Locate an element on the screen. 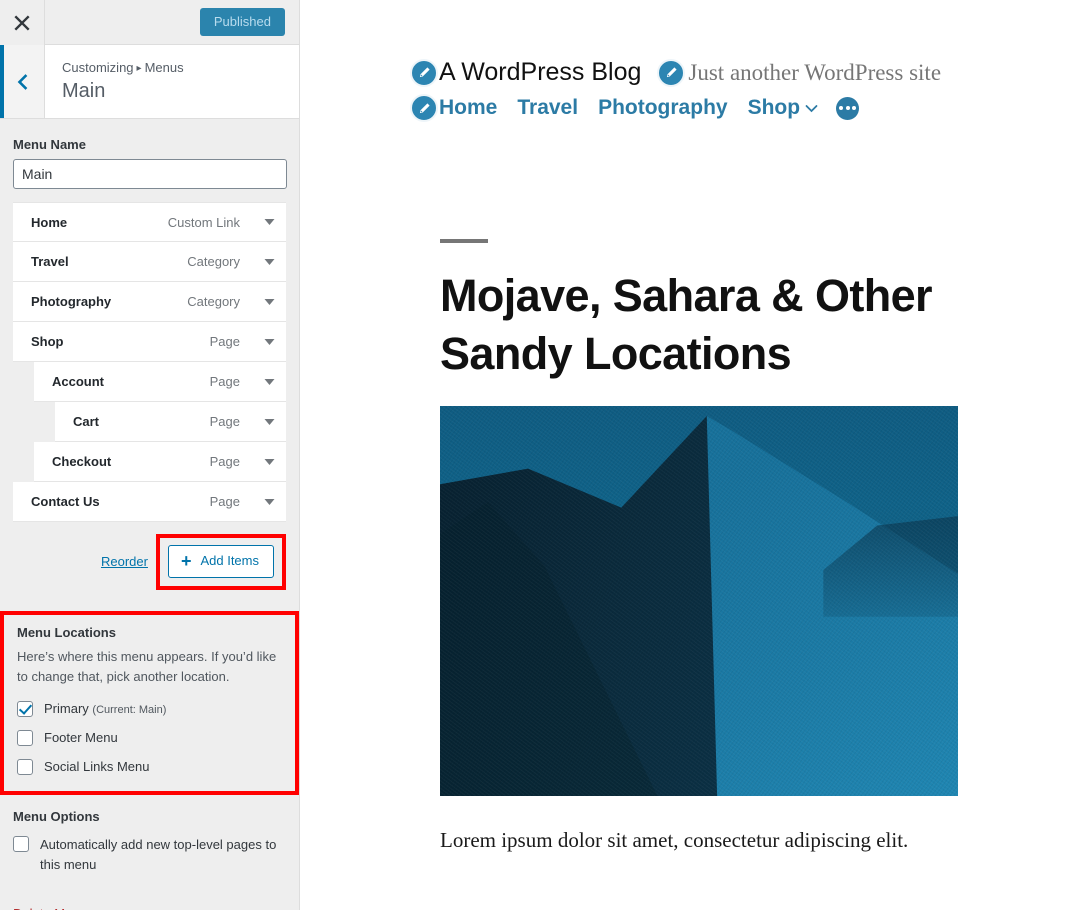 Image resolution: width=1090 pixels, height=910 pixels. preview-nav-link: Photography is located at coordinates (663, 108).